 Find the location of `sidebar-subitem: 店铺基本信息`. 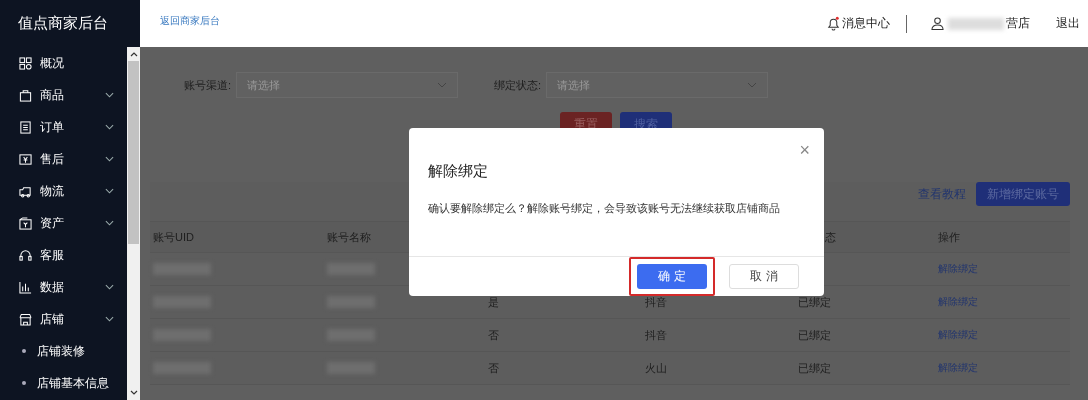

sidebar-subitem: 店铺基本信息 is located at coordinates (63, 383).